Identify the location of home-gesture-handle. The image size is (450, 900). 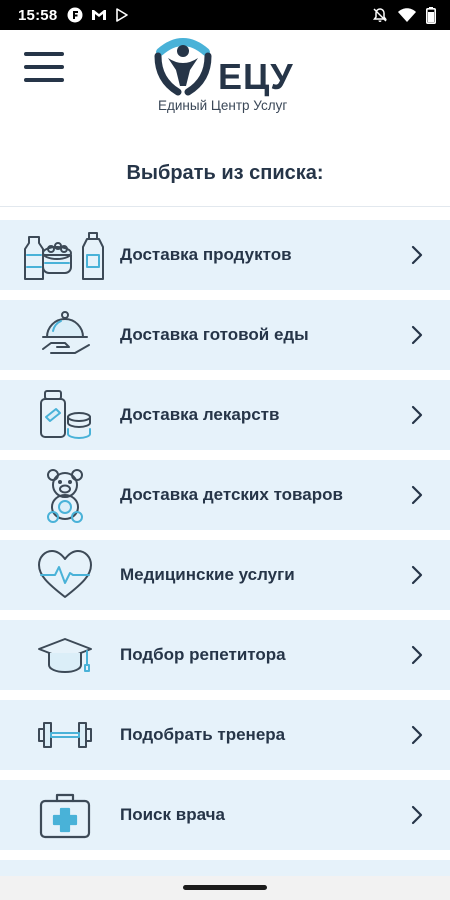
(225, 887).